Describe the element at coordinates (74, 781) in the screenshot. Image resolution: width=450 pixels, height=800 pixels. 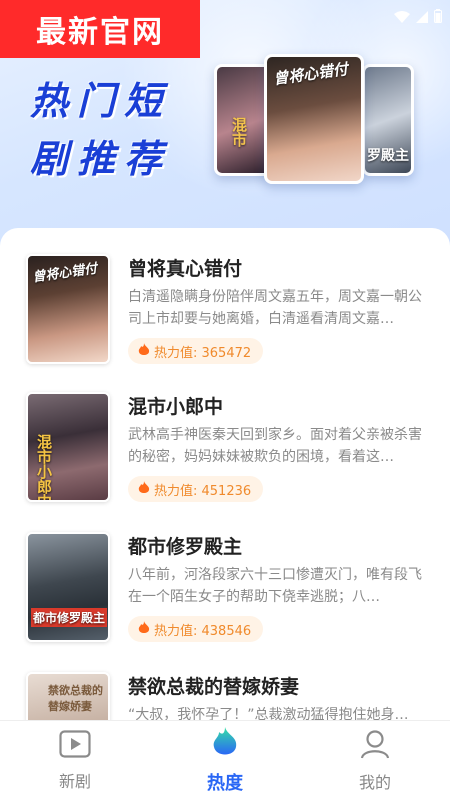
I see `tab-label: 新剧` at that location.